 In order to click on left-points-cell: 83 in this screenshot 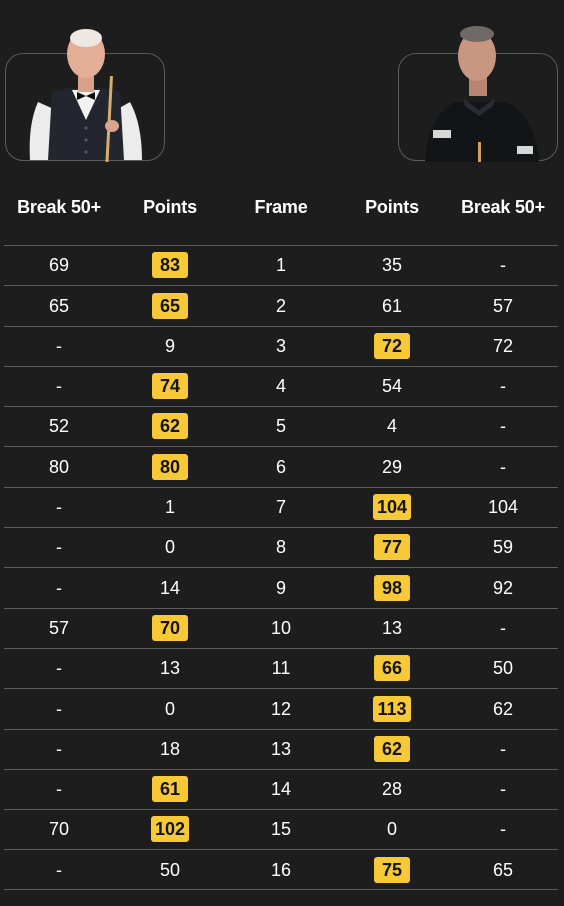, I will do `click(170, 266)`.